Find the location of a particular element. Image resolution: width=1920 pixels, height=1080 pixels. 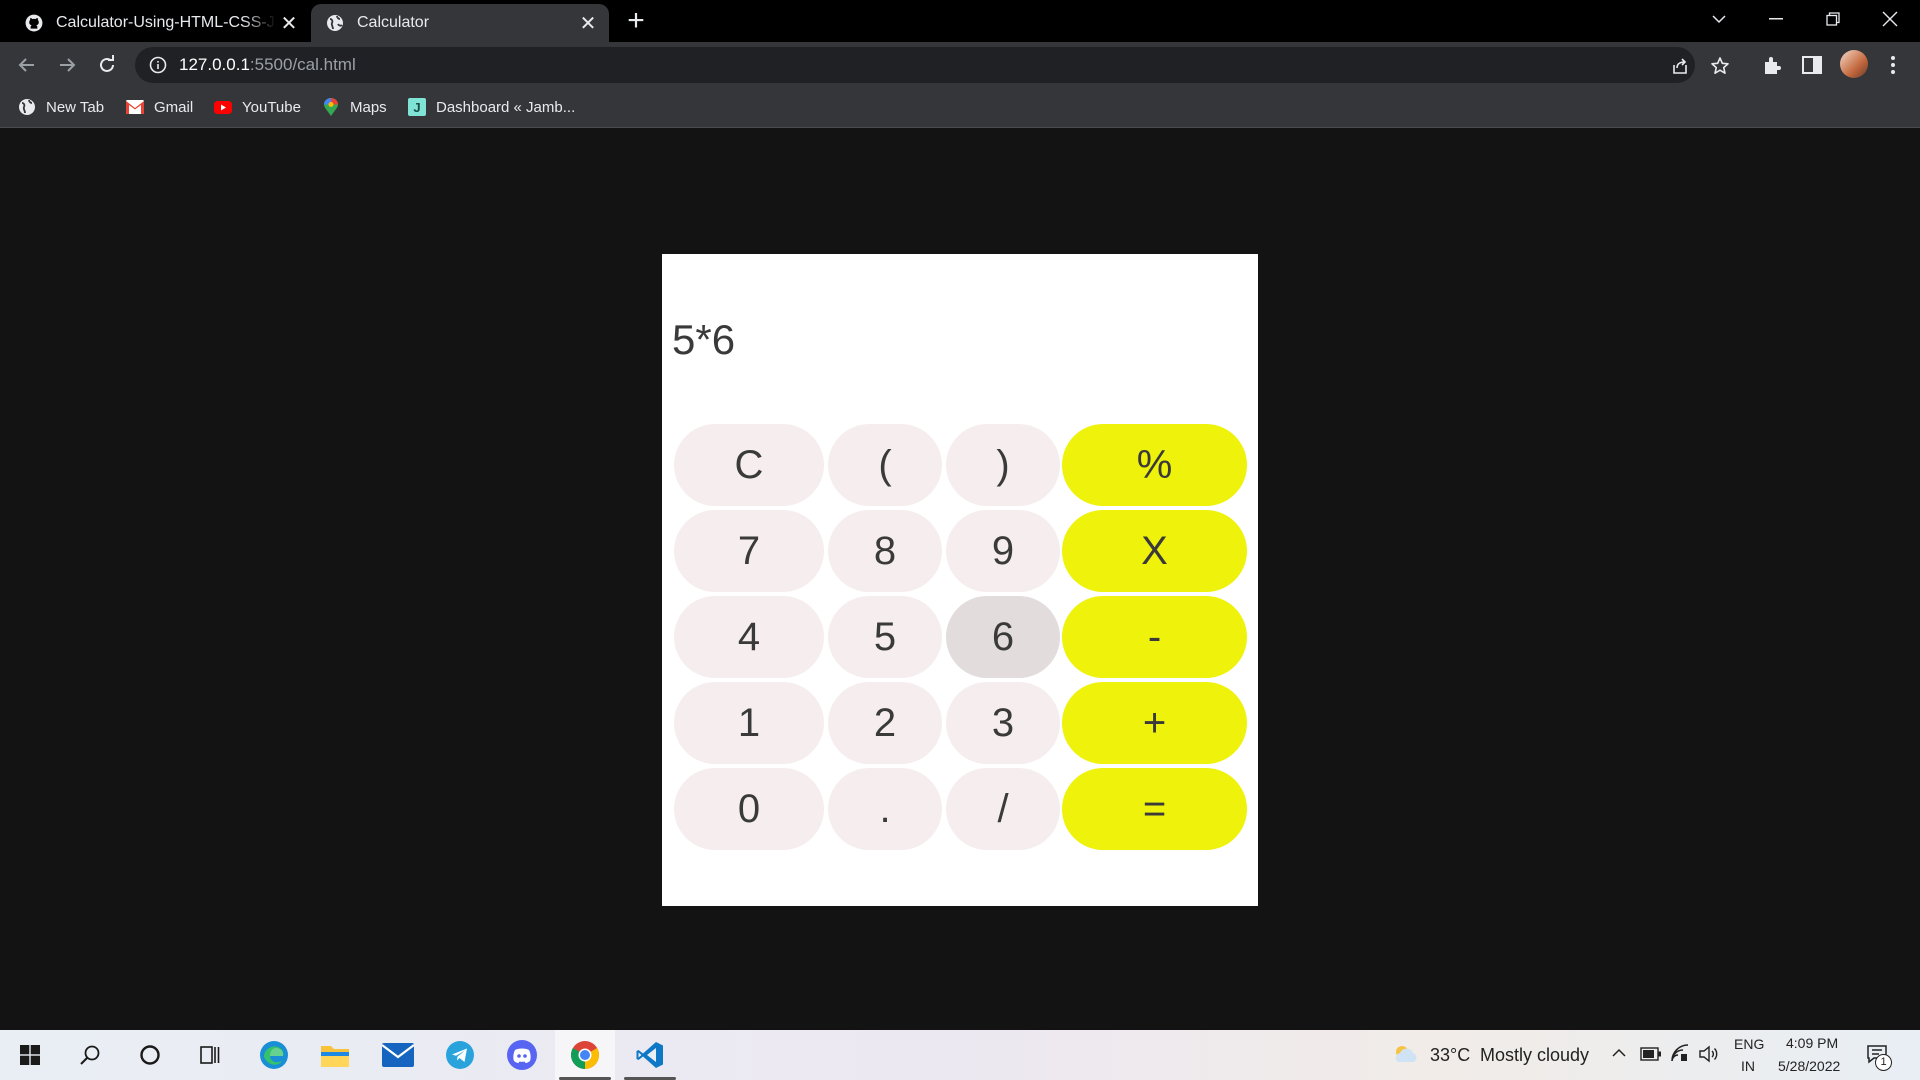

site-info-icon is located at coordinates (158, 65).